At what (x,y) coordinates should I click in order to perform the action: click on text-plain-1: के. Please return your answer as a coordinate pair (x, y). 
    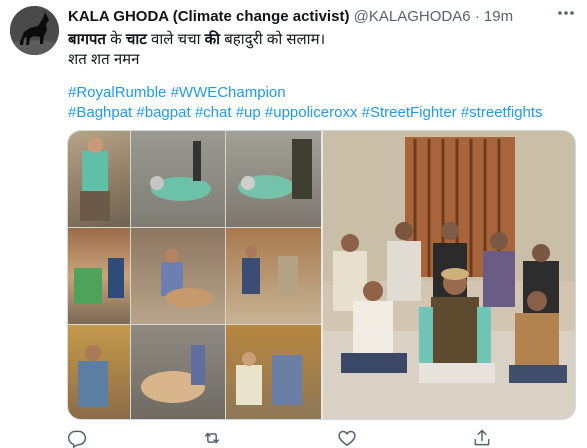
    Looking at the image, I should click on (115, 39).